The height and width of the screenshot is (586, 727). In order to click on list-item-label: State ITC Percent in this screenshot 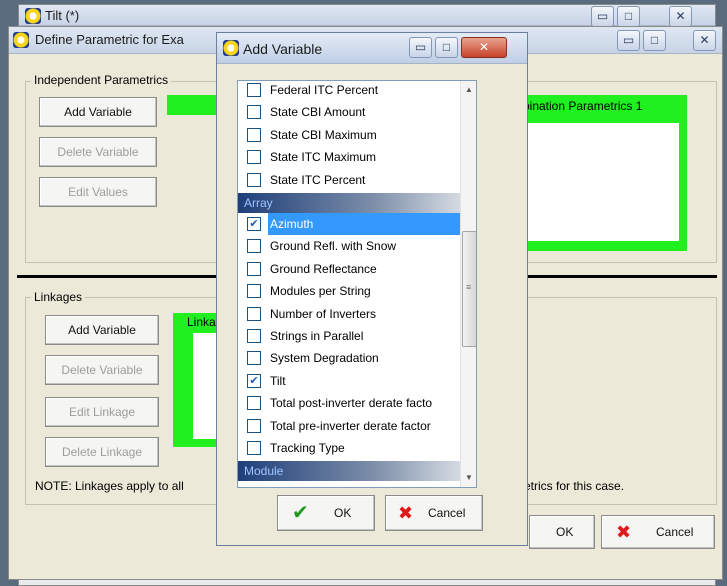, I will do `click(318, 179)`.